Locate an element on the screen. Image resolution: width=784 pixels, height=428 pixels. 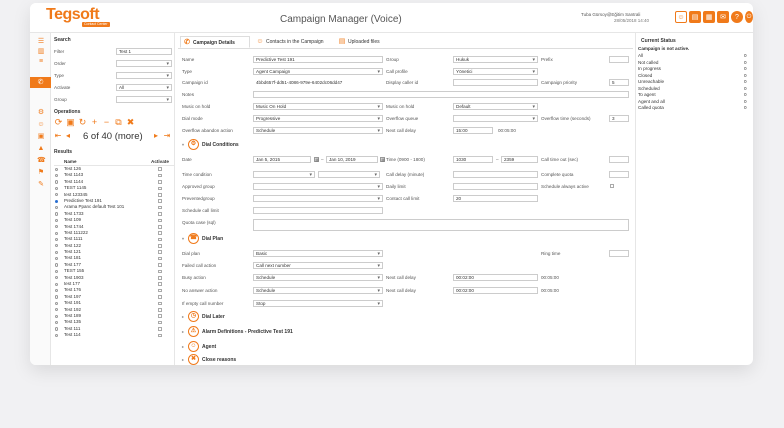
activate-select: All is located at coordinates (144, 87).